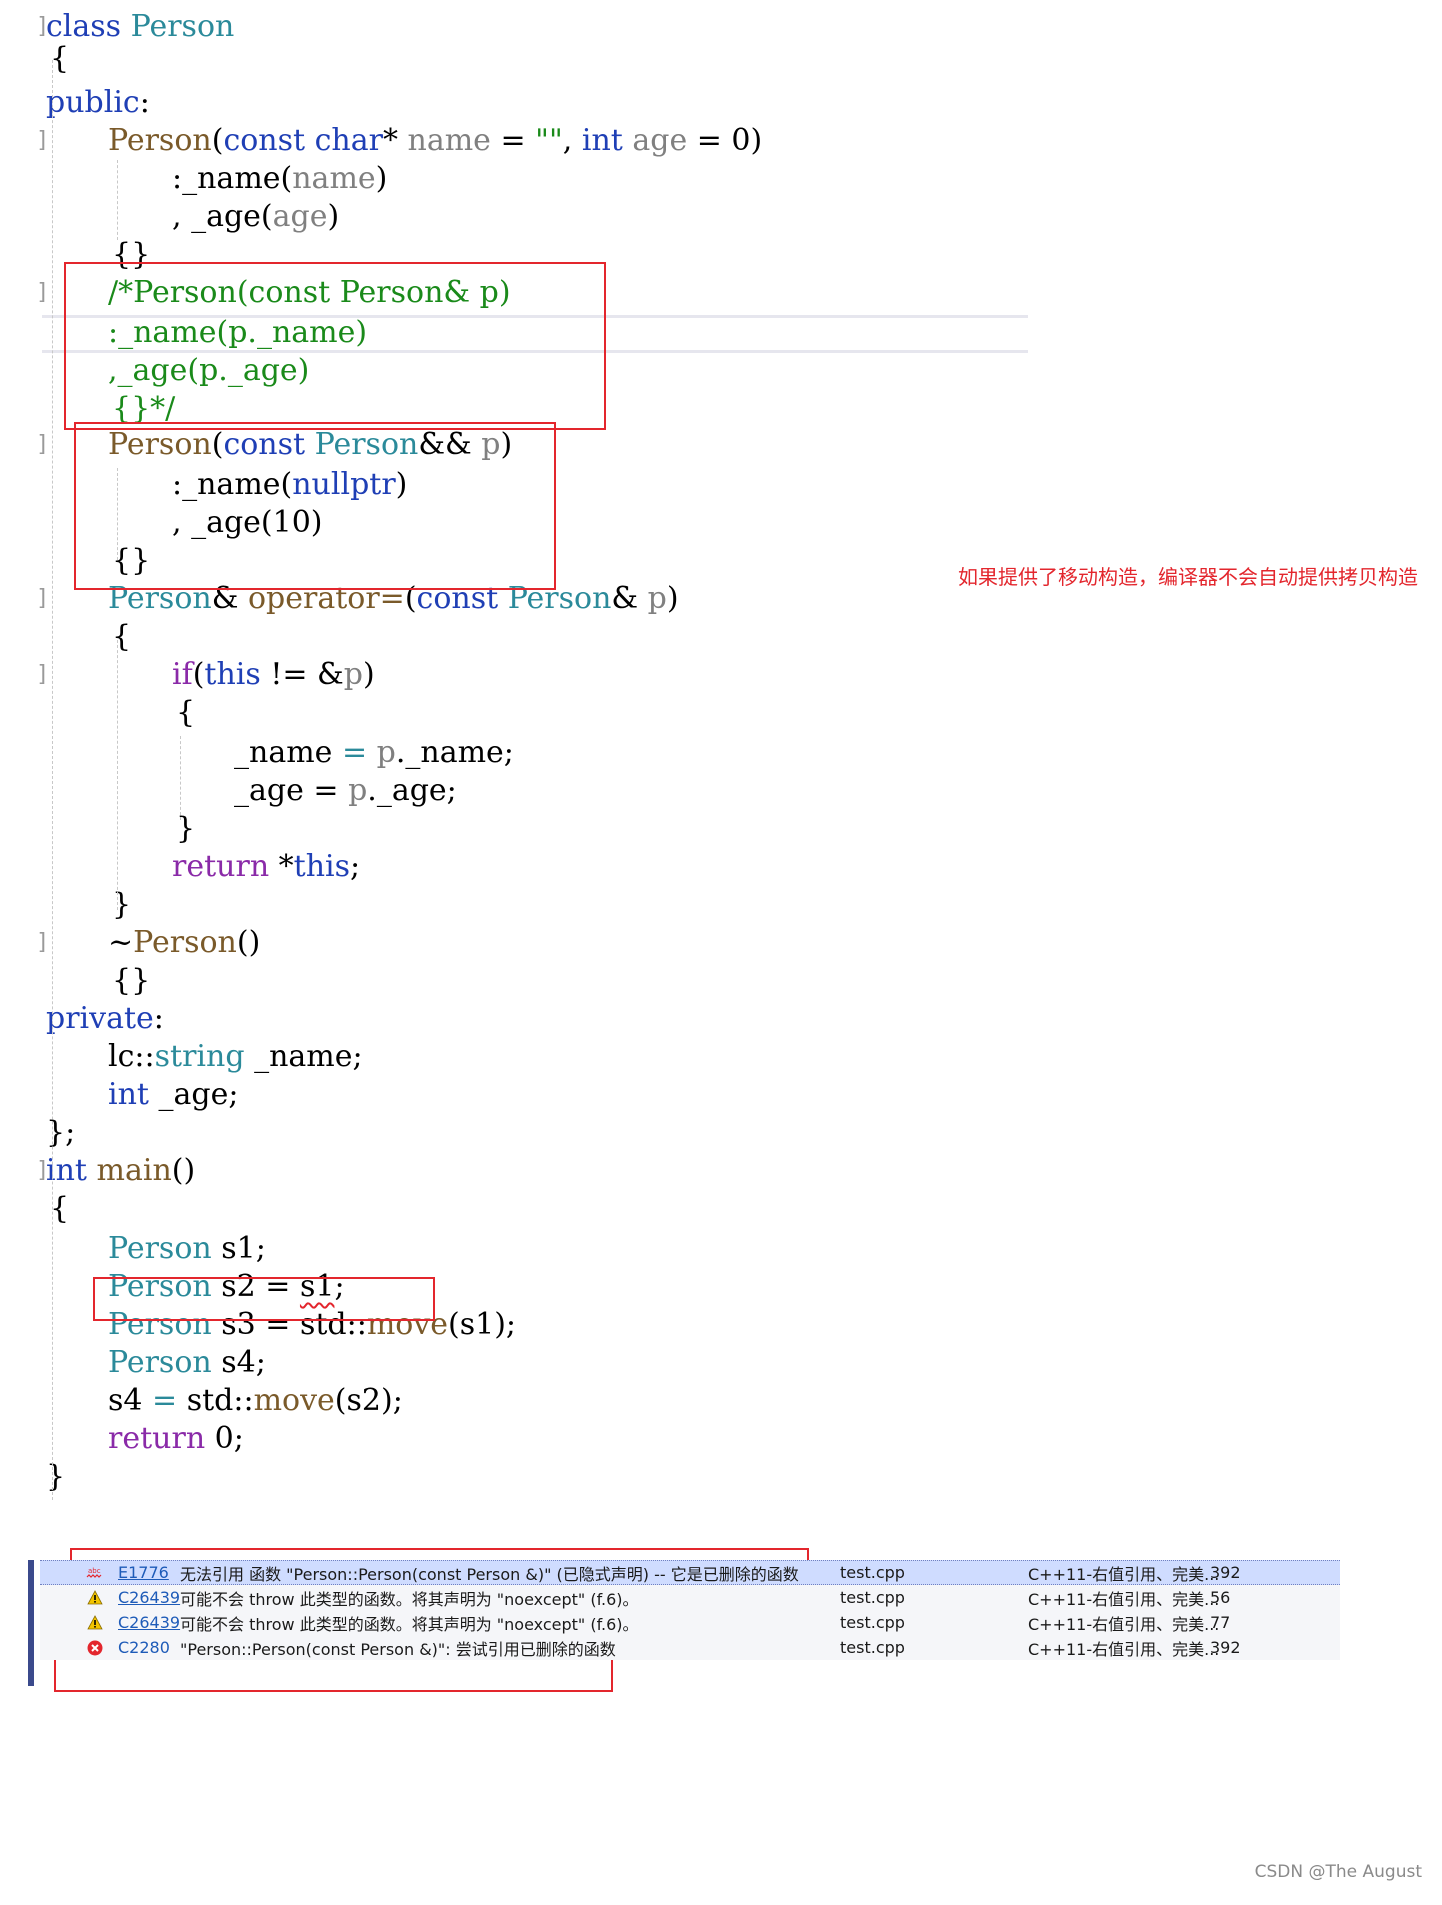  I want to click on code-token: string, so click(204, 1056).